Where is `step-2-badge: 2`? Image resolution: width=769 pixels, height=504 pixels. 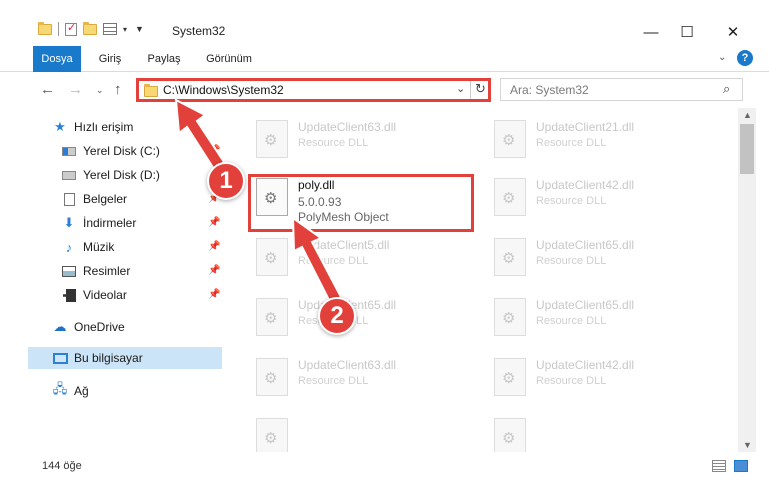
step-2-badge: 2 is located at coordinates (337, 316).